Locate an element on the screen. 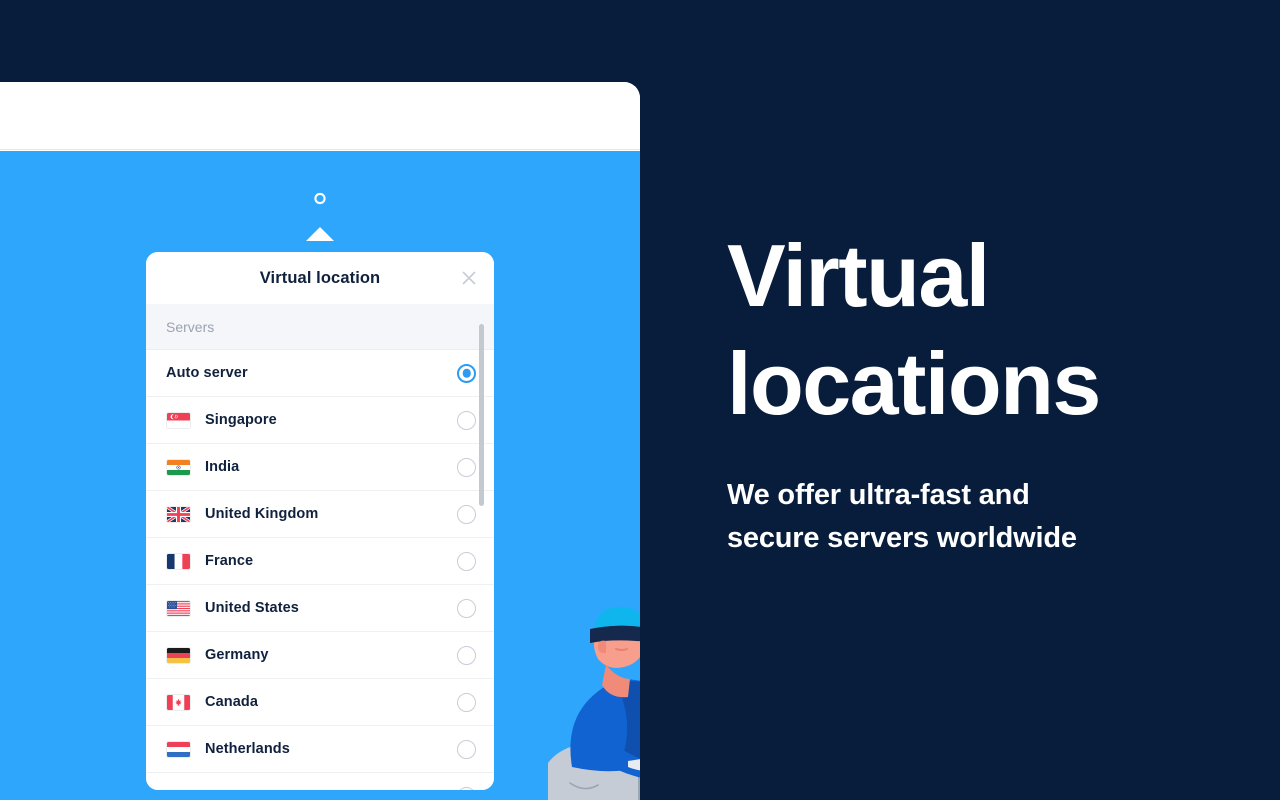  list-item-label: India is located at coordinates (222, 467).